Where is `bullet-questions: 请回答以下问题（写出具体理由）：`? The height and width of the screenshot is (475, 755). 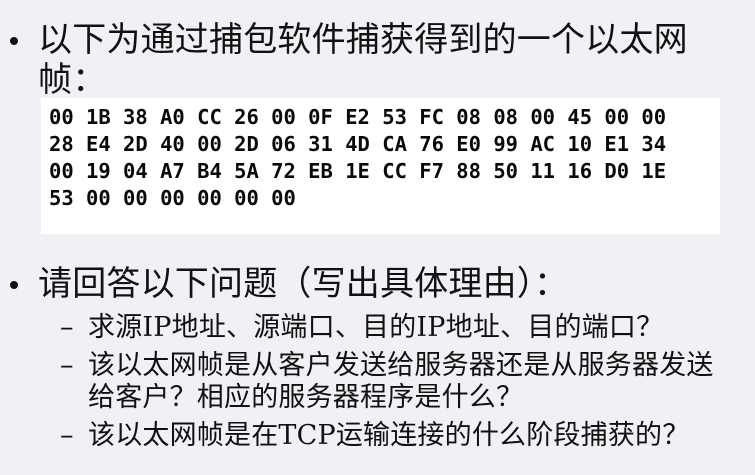
bullet-questions: 请回答以下问题（写出具体理由）： is located at coordinates (289, 284).